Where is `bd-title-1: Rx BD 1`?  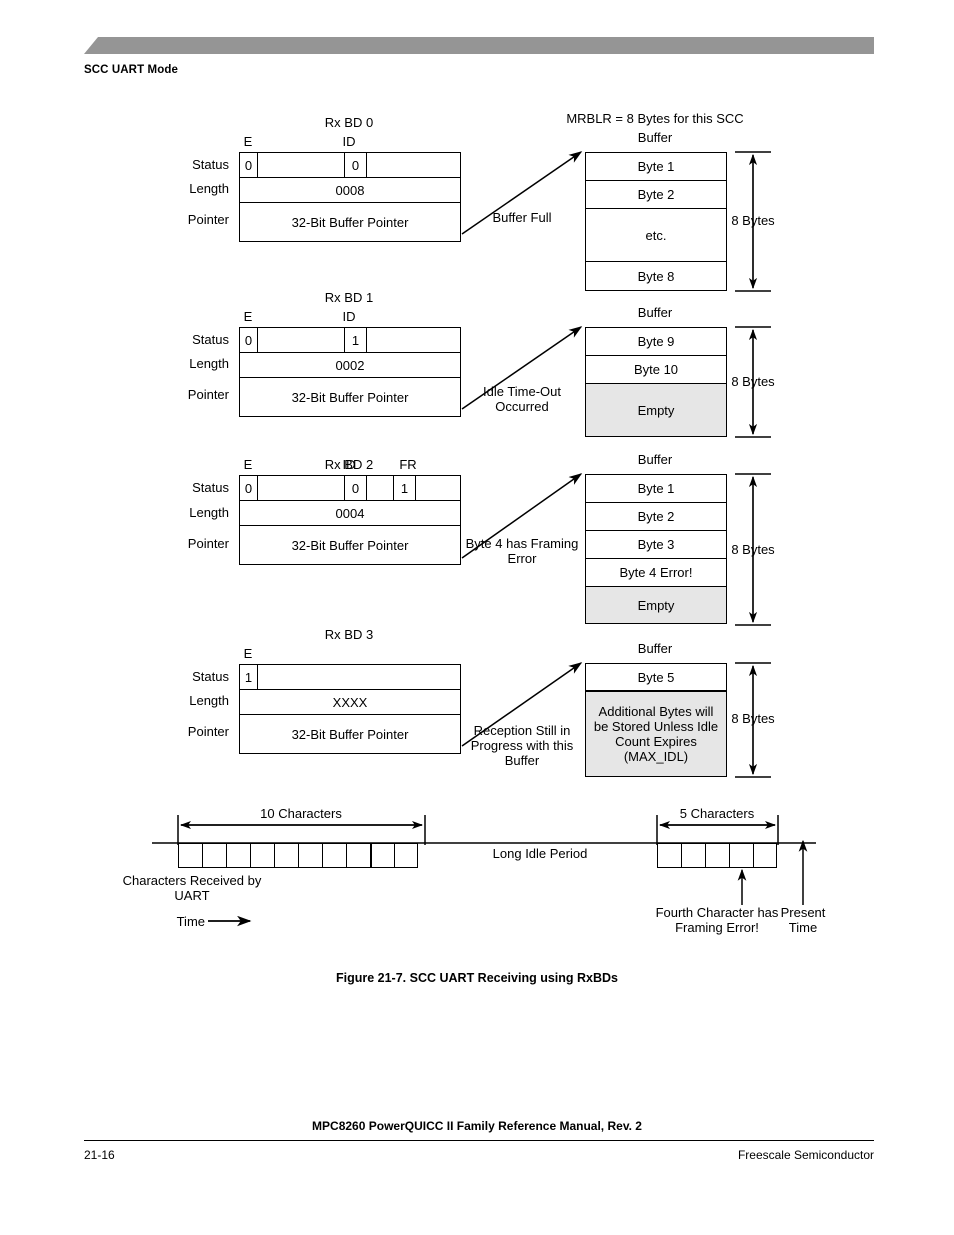
bd-title-1: Rx BD 1 is located at coordinates (349, 297).